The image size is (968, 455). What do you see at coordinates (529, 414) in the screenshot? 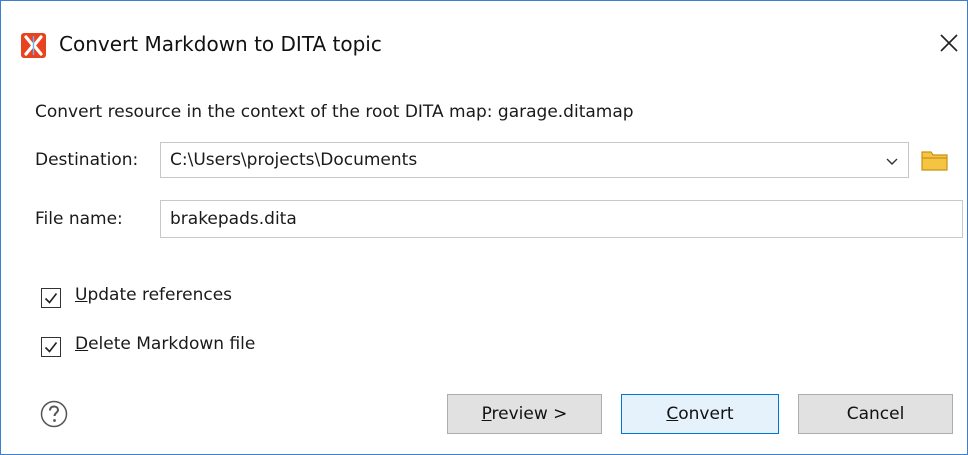
I see `preview-label: review >` at bounding box center [529, 414].